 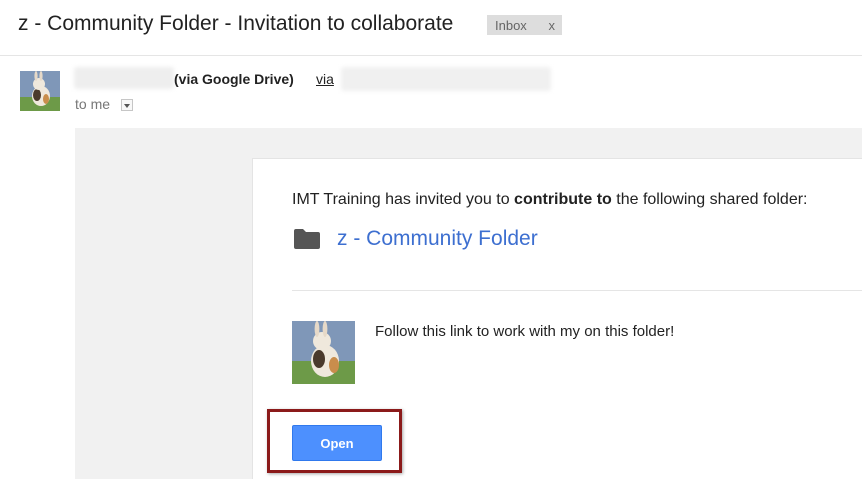 What do you see at coordinates (709, 199) in the screenshot?
I see `invite-suffix: the following shared folder:` at bounding box center [709, 199].